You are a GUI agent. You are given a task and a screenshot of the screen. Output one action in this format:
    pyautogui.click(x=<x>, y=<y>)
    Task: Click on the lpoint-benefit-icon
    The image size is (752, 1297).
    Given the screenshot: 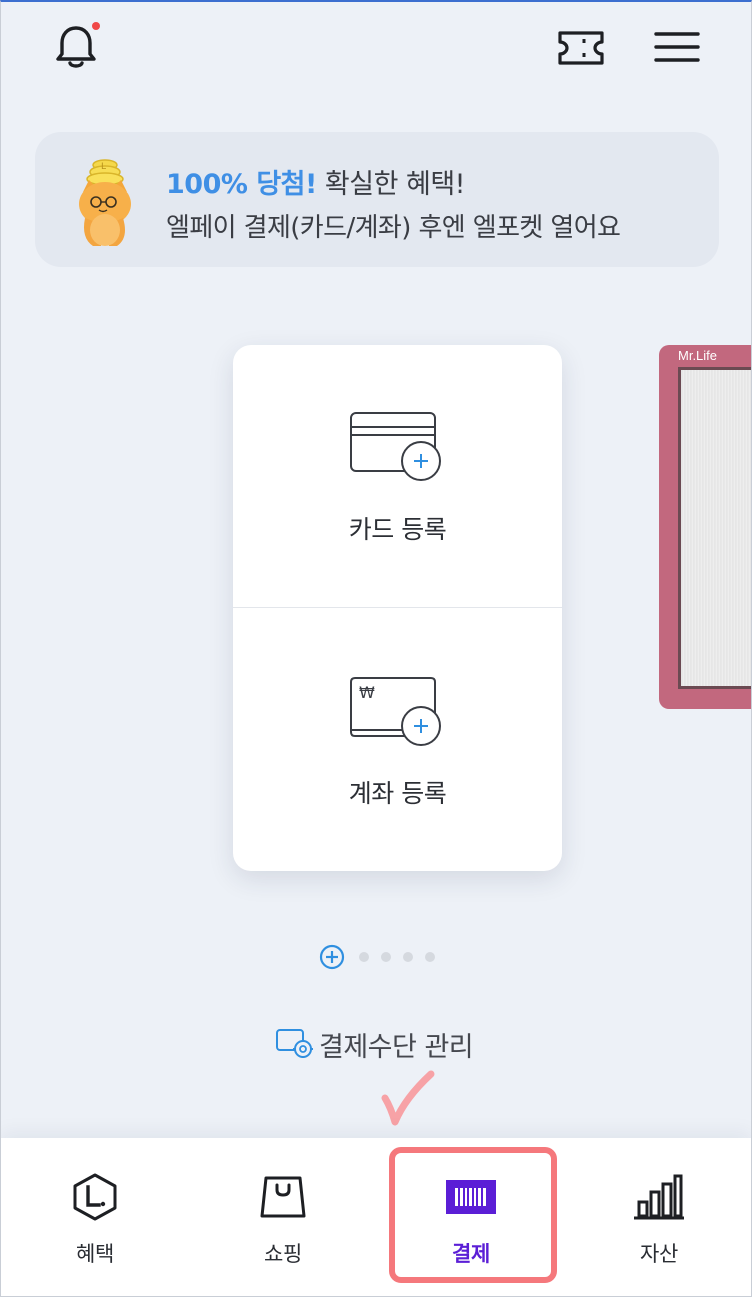 What is the action you would take?
    pyautogui.click(x=95, y=1197)
    